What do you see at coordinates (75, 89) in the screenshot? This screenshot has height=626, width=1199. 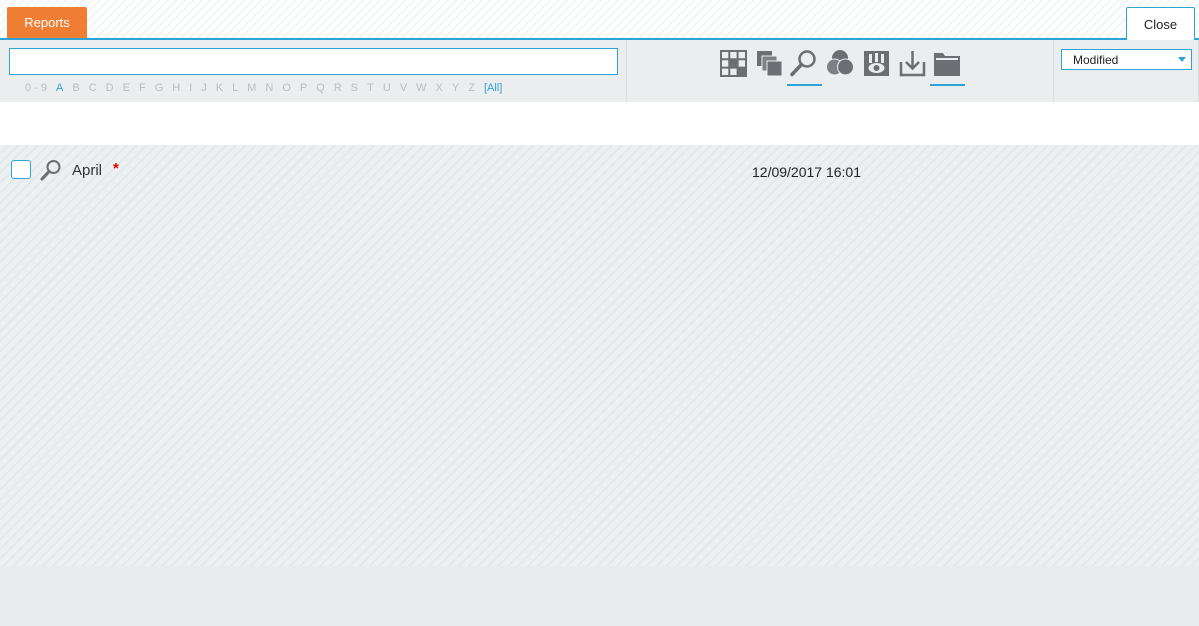 I see `alphabet-letter: B` at bounding box center [75, 89].